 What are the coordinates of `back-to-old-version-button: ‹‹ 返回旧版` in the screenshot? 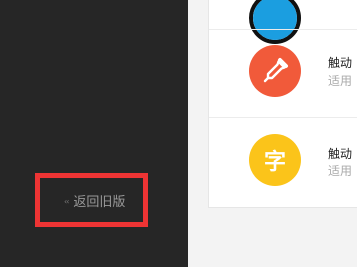 It's located at (91, 200).